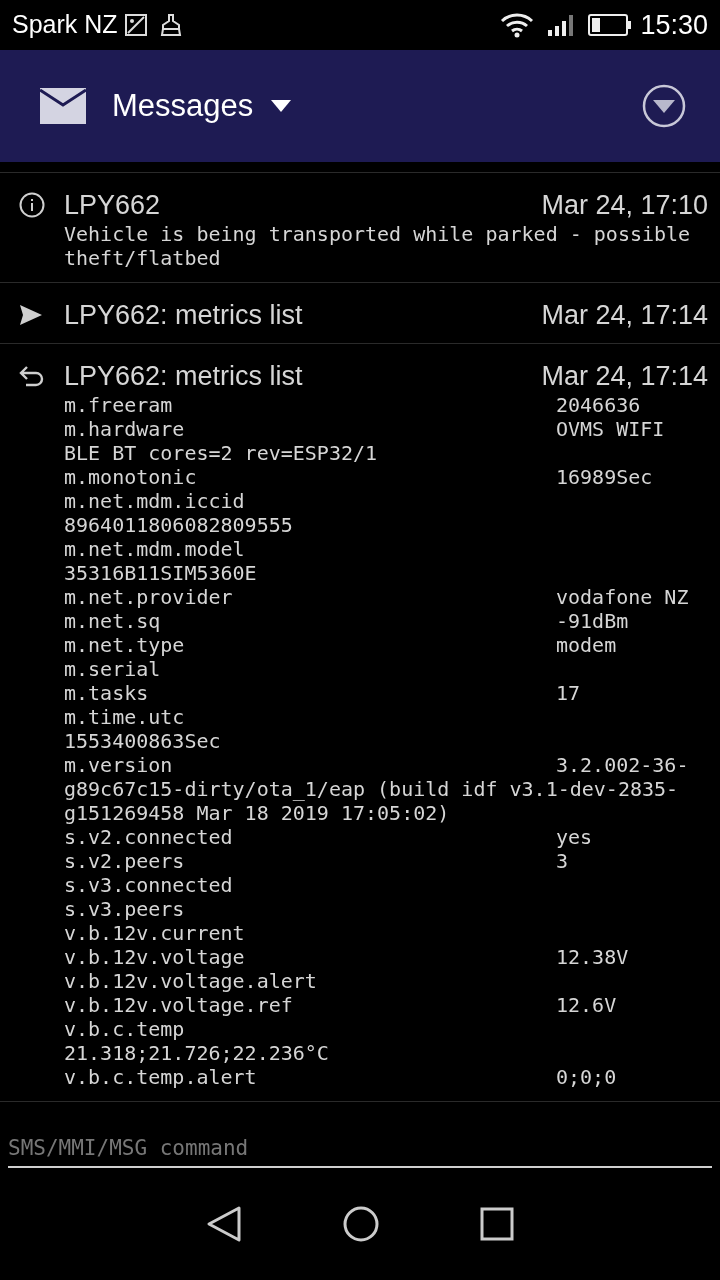 The height and width of the screenshot is (1280, 720). Describe the element at coordinates (119, 405) in the screenshot. I see `metric-name: m.freeram` at that location.